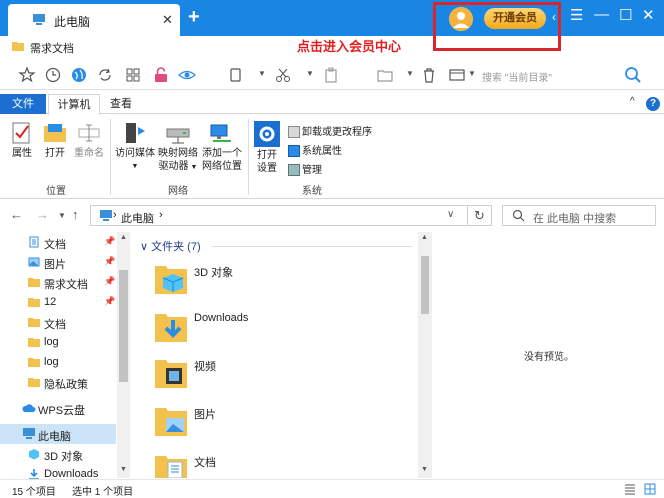  Describe the element at coordinates (52, 48) in the screenshot. I see `breadcrumb-label: 需求文档` at that location.